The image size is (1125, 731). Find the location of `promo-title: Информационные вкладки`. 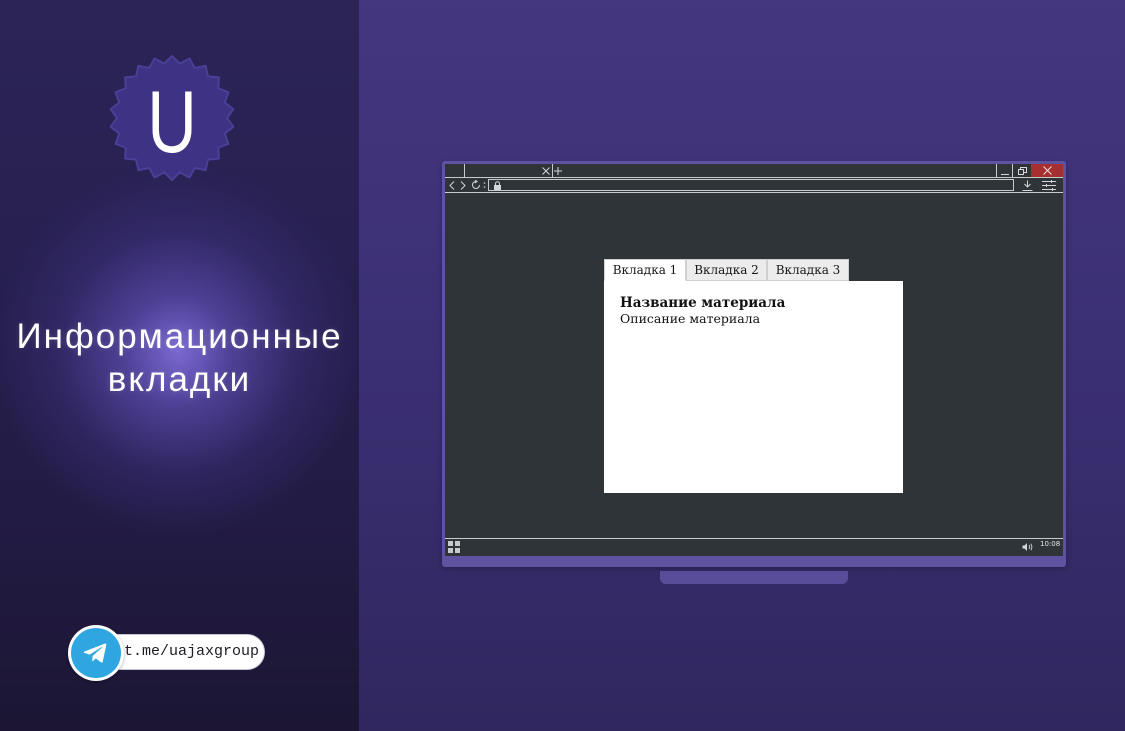

promo-title: Информационные вкладки is located at coordinates (179, 358).